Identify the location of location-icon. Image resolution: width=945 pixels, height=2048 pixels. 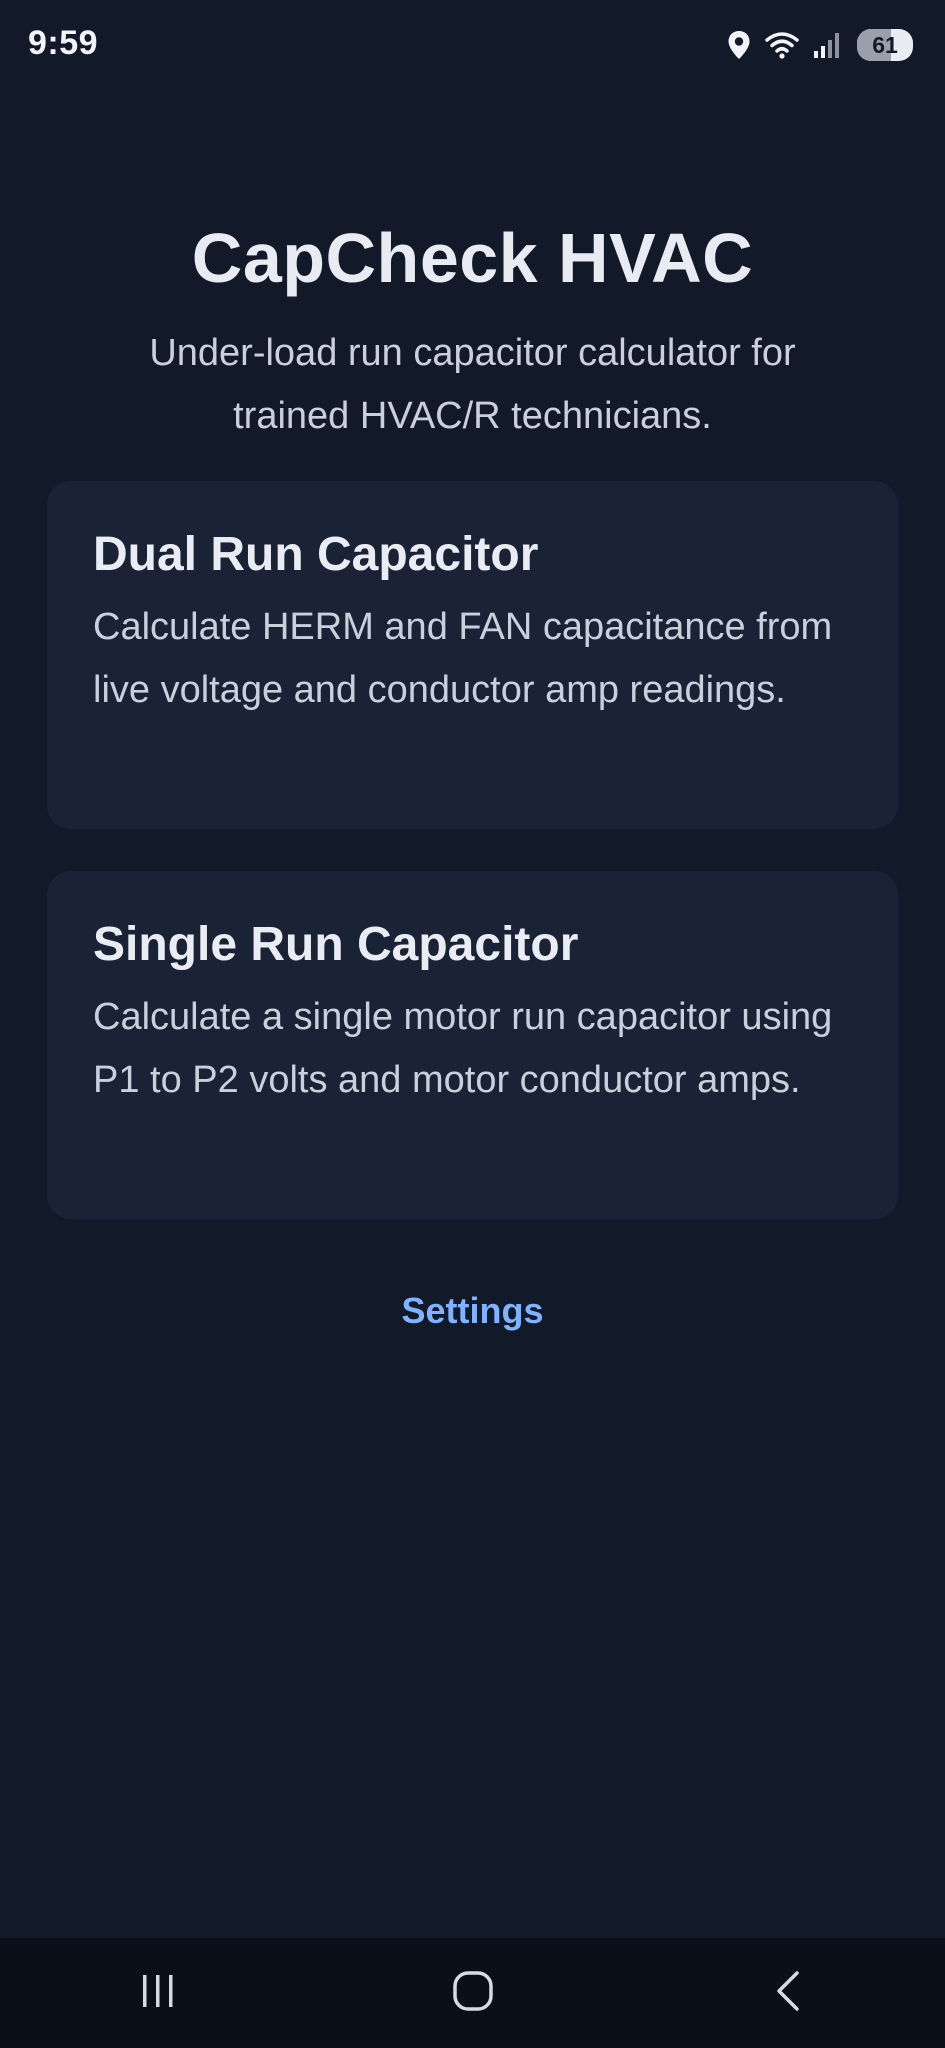
(739, 45).